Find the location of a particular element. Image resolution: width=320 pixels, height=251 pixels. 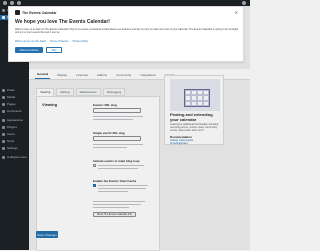

modal-link: Privacy Policy is located at coordinates (81, 41).